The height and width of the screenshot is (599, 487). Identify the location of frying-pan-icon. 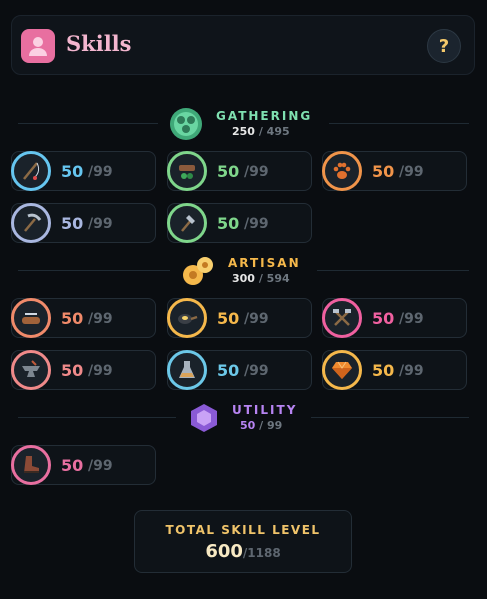
(187, 318).